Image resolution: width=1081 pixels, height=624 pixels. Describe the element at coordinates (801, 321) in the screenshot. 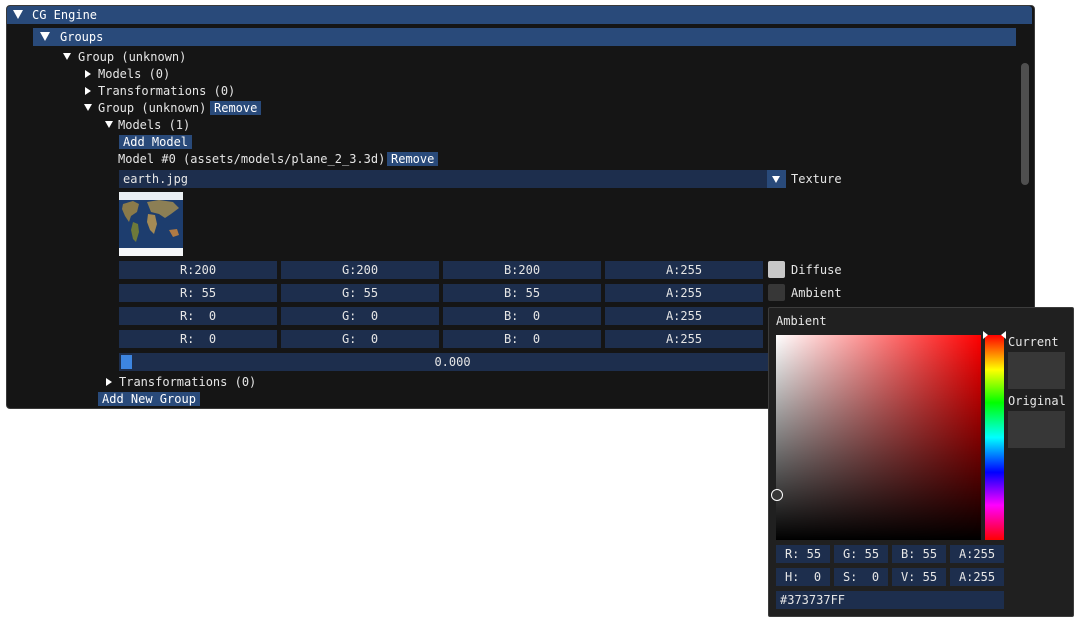

I see `picker-title: Ambient` at that location.